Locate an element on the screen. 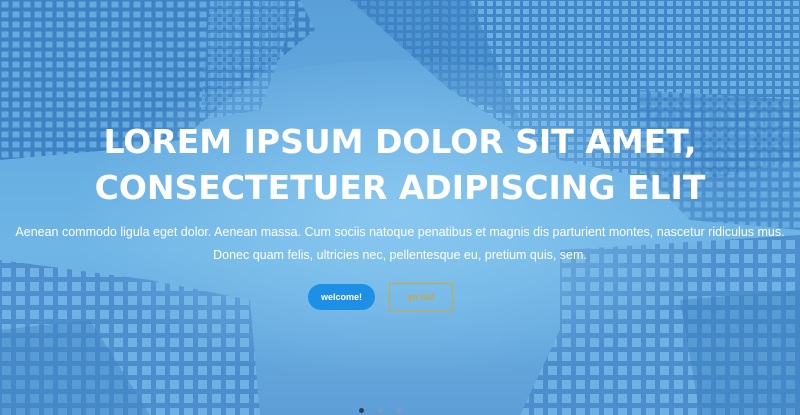  carousel-indicators is located at coordinates (400, 411).